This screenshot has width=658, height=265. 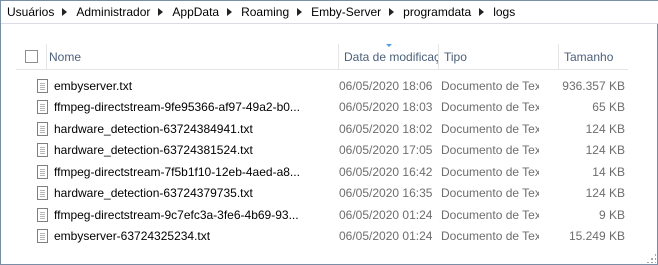 What do you see at coordinates (27, 12) in the screenshot?
I see `breadcrumb-usuarios: Usuários` at bounding box center [27, 12].